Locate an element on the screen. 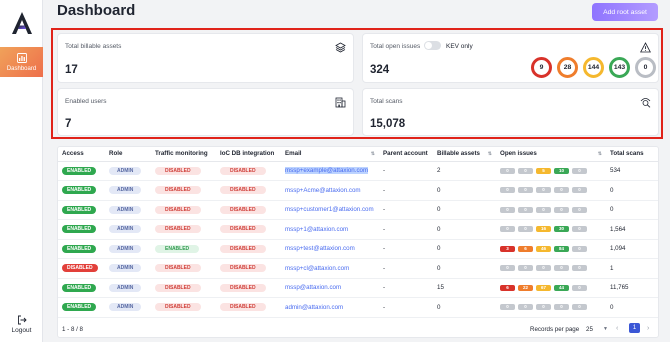 The image size is (670, 342). email-link: admin@attaxion.com is located at coordinates (314, 307).